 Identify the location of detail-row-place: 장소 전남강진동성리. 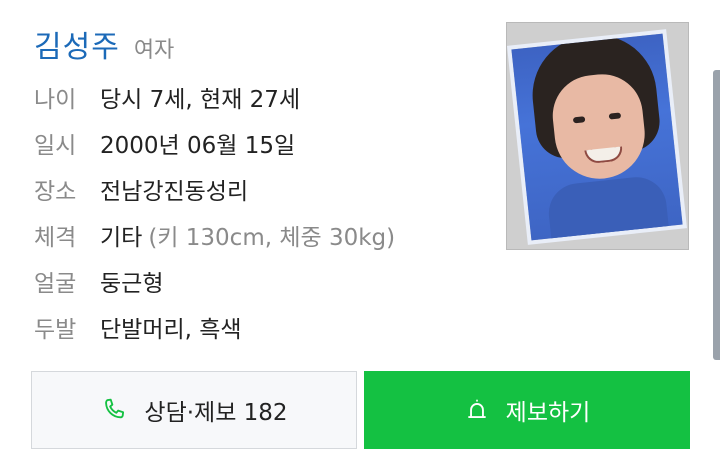
(141, 189).